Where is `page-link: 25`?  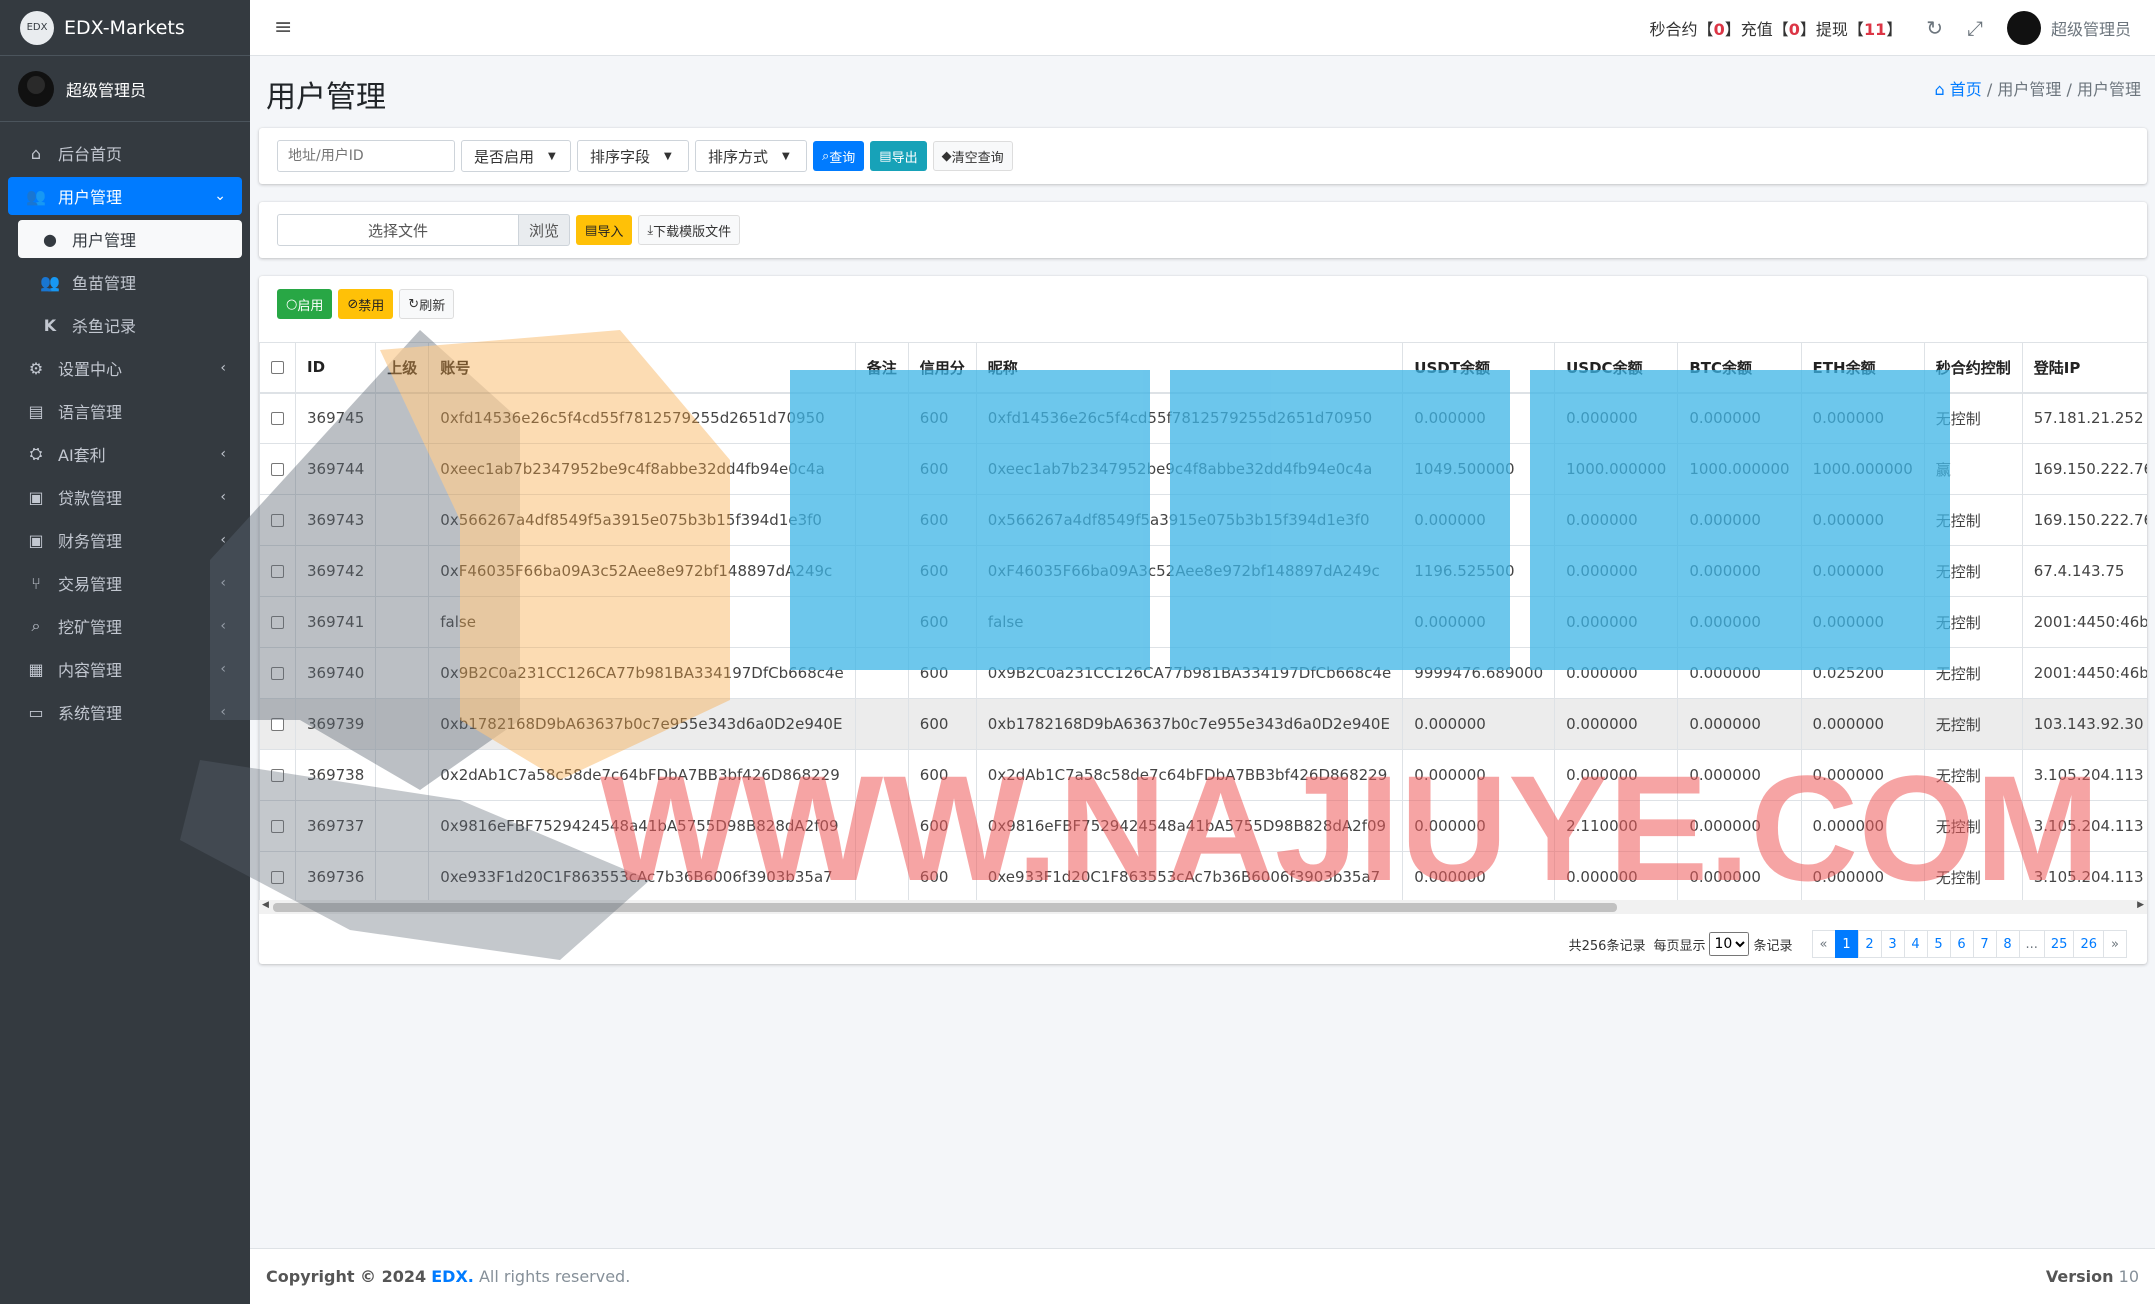 page-link: 25 is located at coordinates (2059, 944).